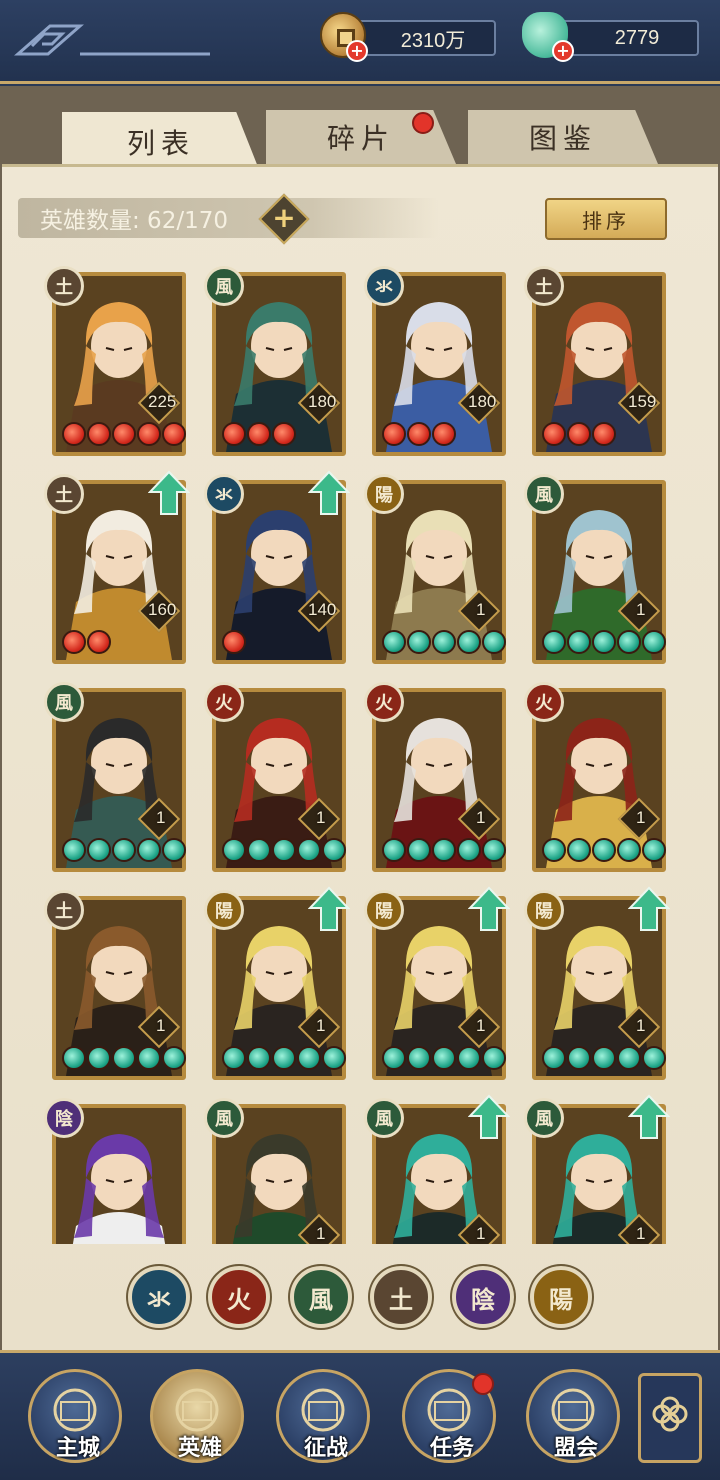  Describe the element at coordinates (199, 1448) in the screenshot. I see `nav-label: 英雄` at that location.